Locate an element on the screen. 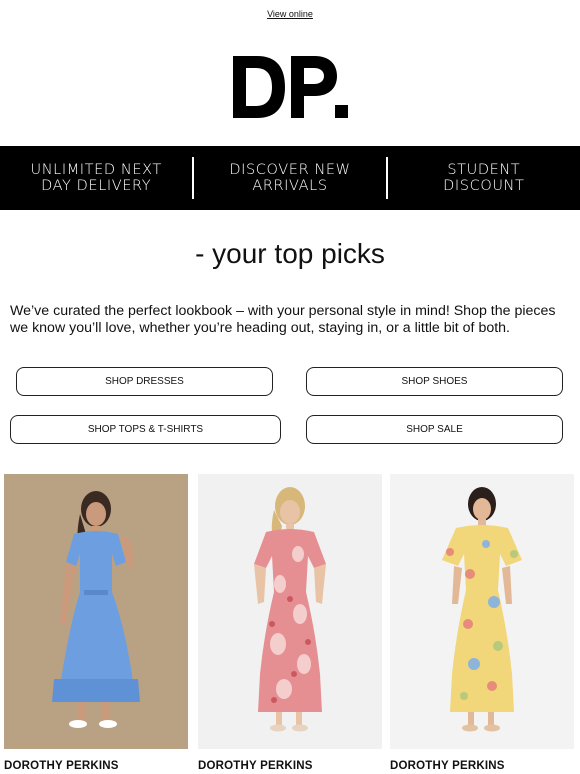  page-headline: - your top picks is located at coordinates (290, 253).